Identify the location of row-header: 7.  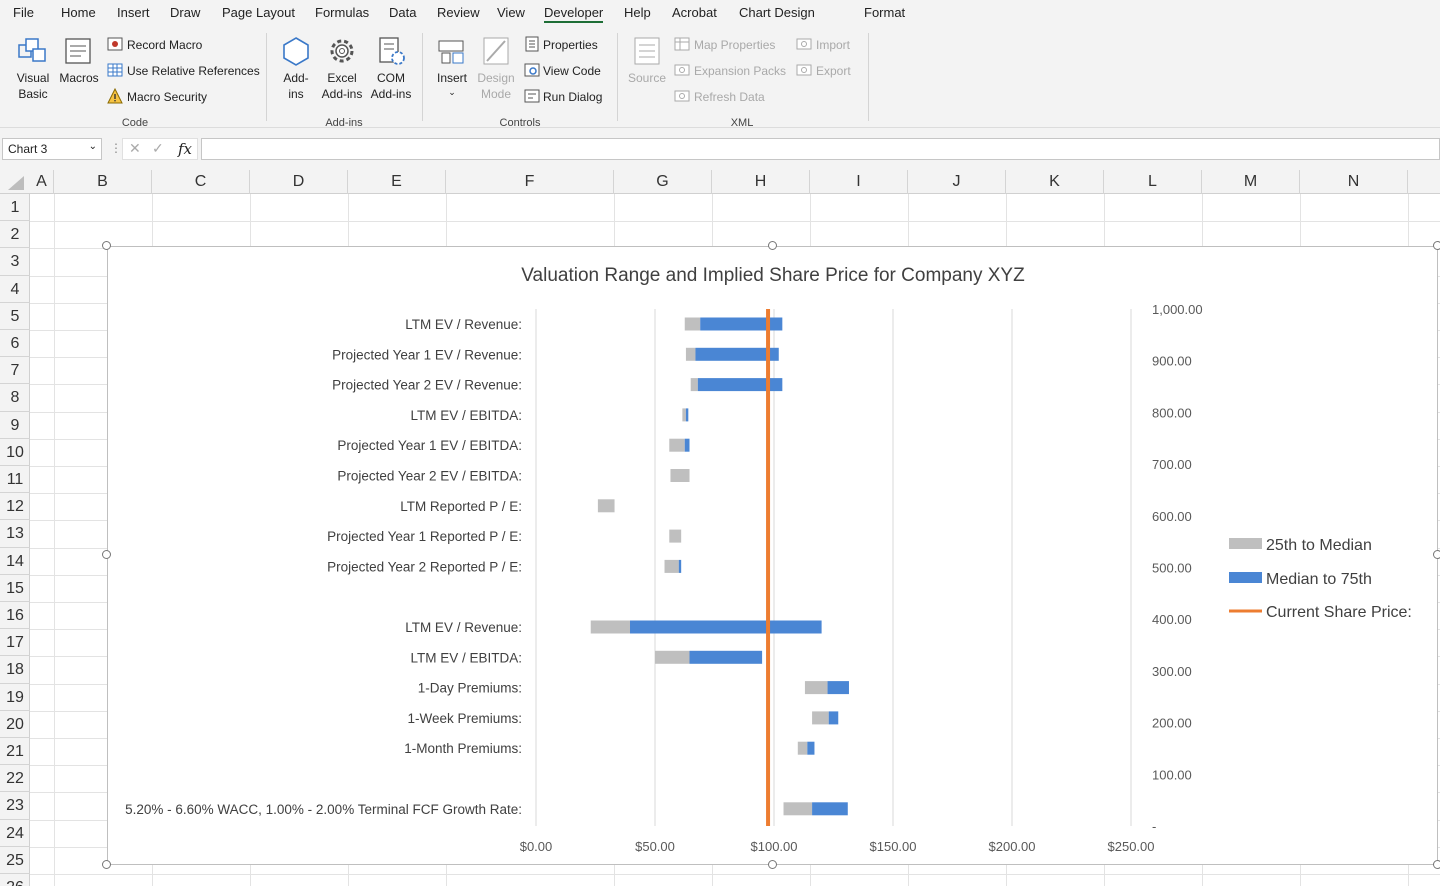
(15, 371).